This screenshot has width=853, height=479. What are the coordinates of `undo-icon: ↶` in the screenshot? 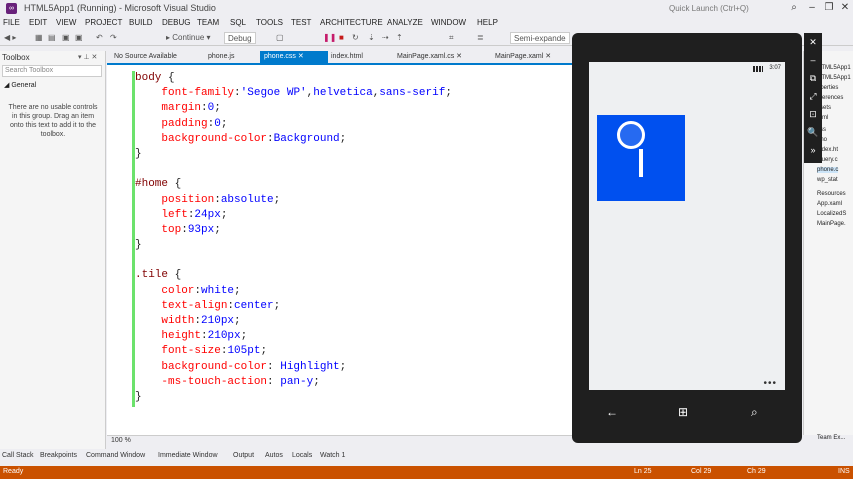 It's located at (99, 38).